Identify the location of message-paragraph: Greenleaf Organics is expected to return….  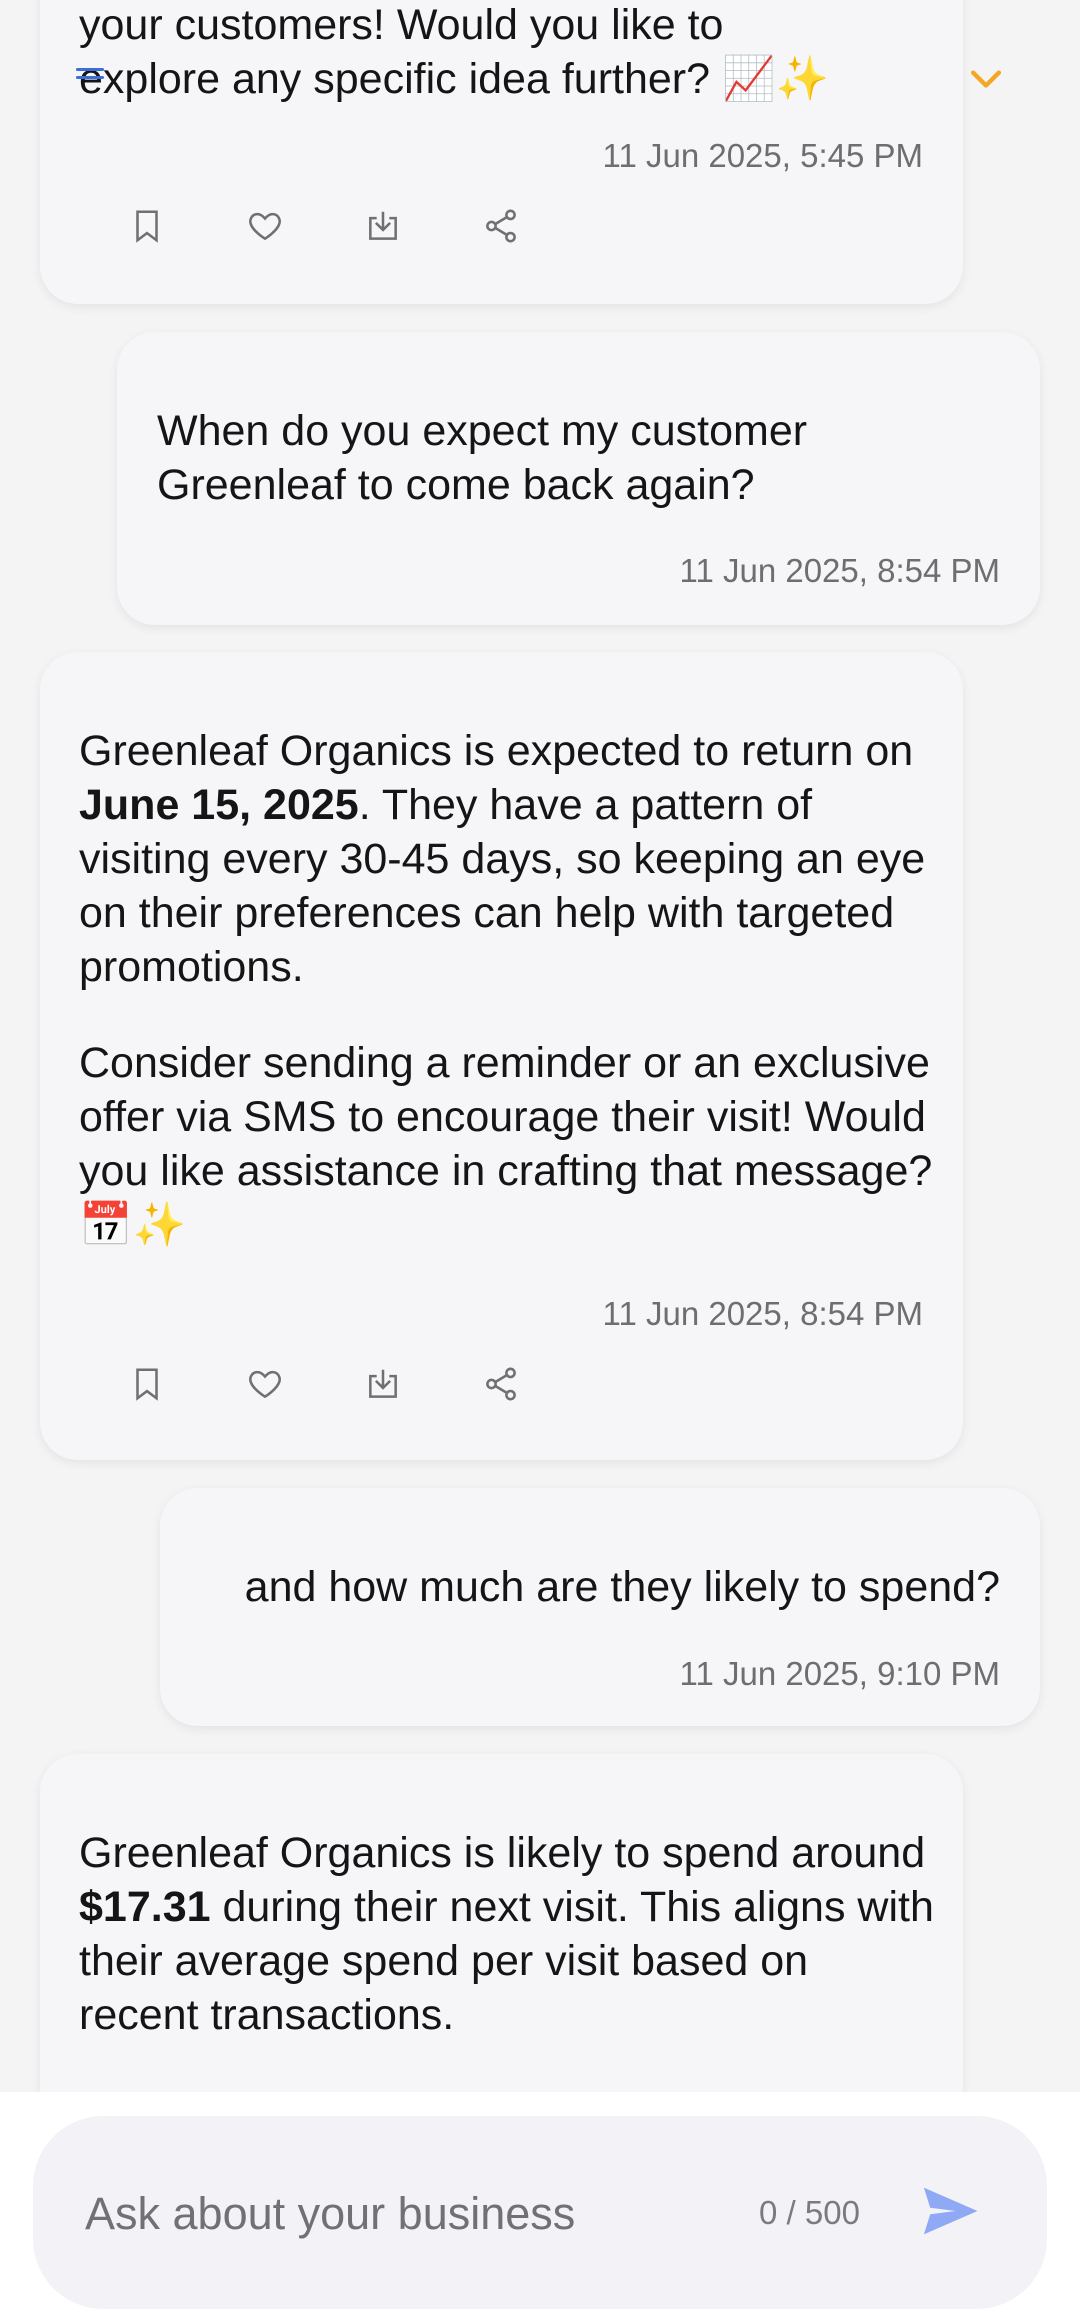
(502, 859).